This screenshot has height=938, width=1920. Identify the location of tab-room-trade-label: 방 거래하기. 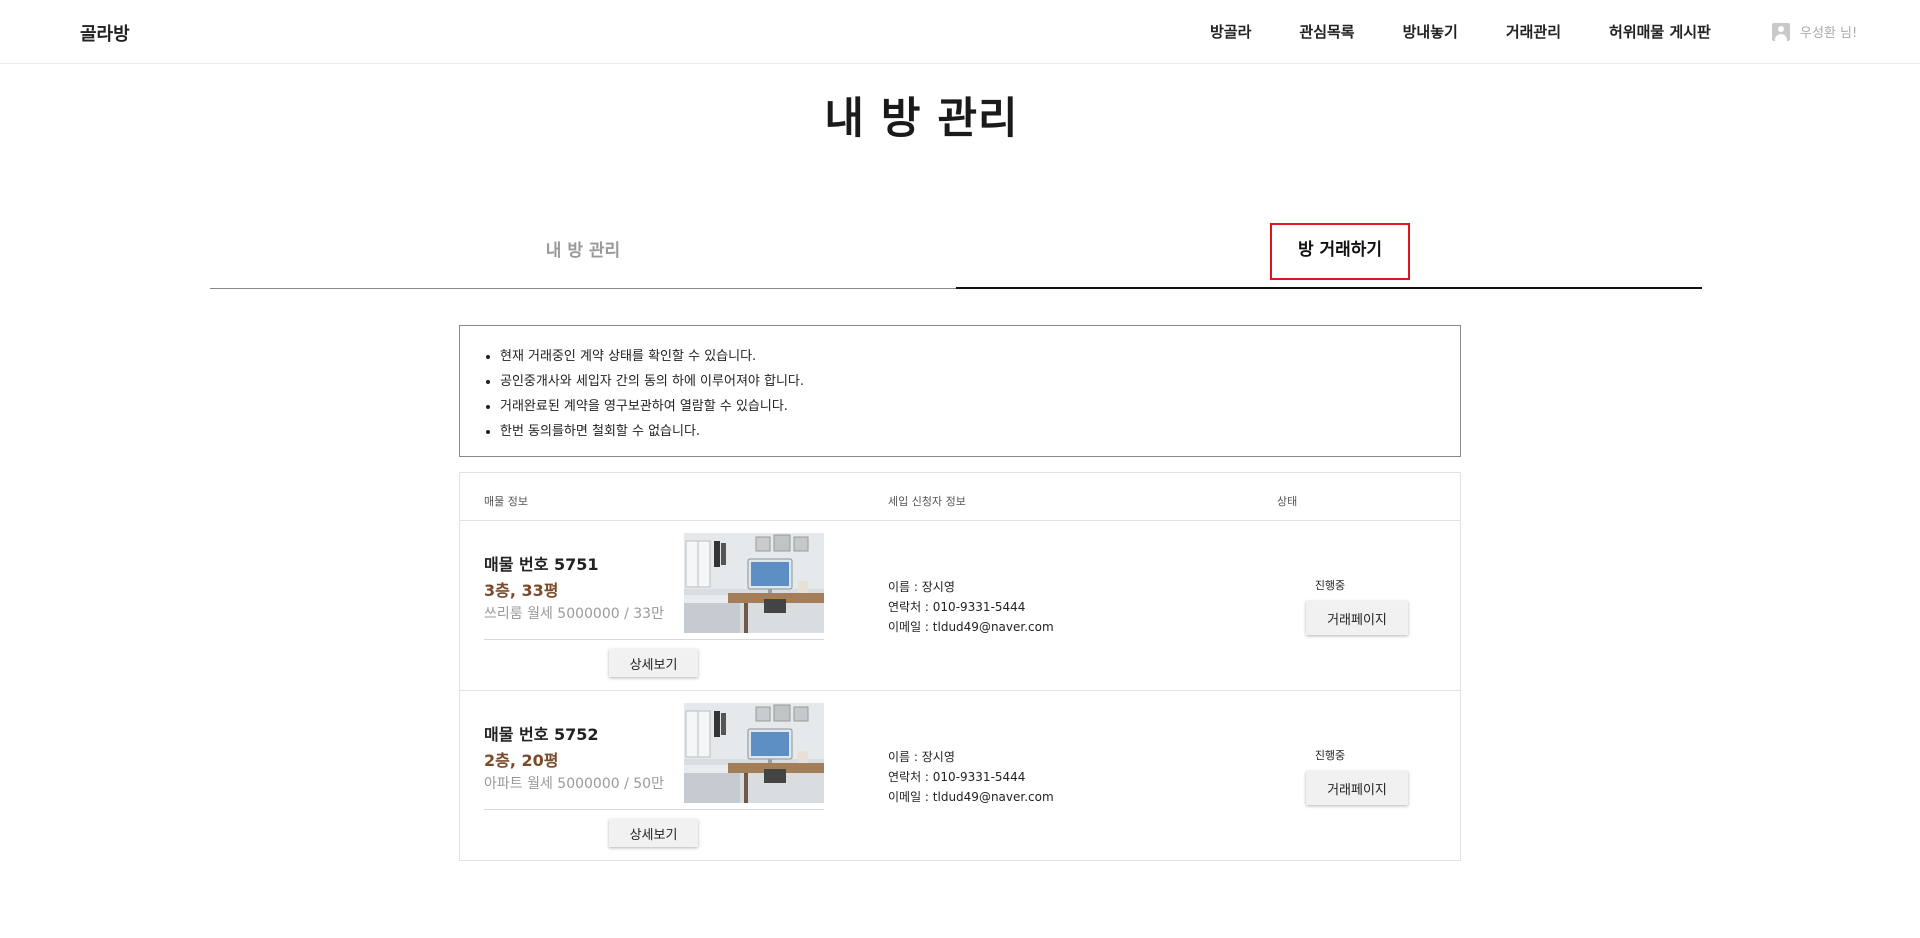
(1340, 251).